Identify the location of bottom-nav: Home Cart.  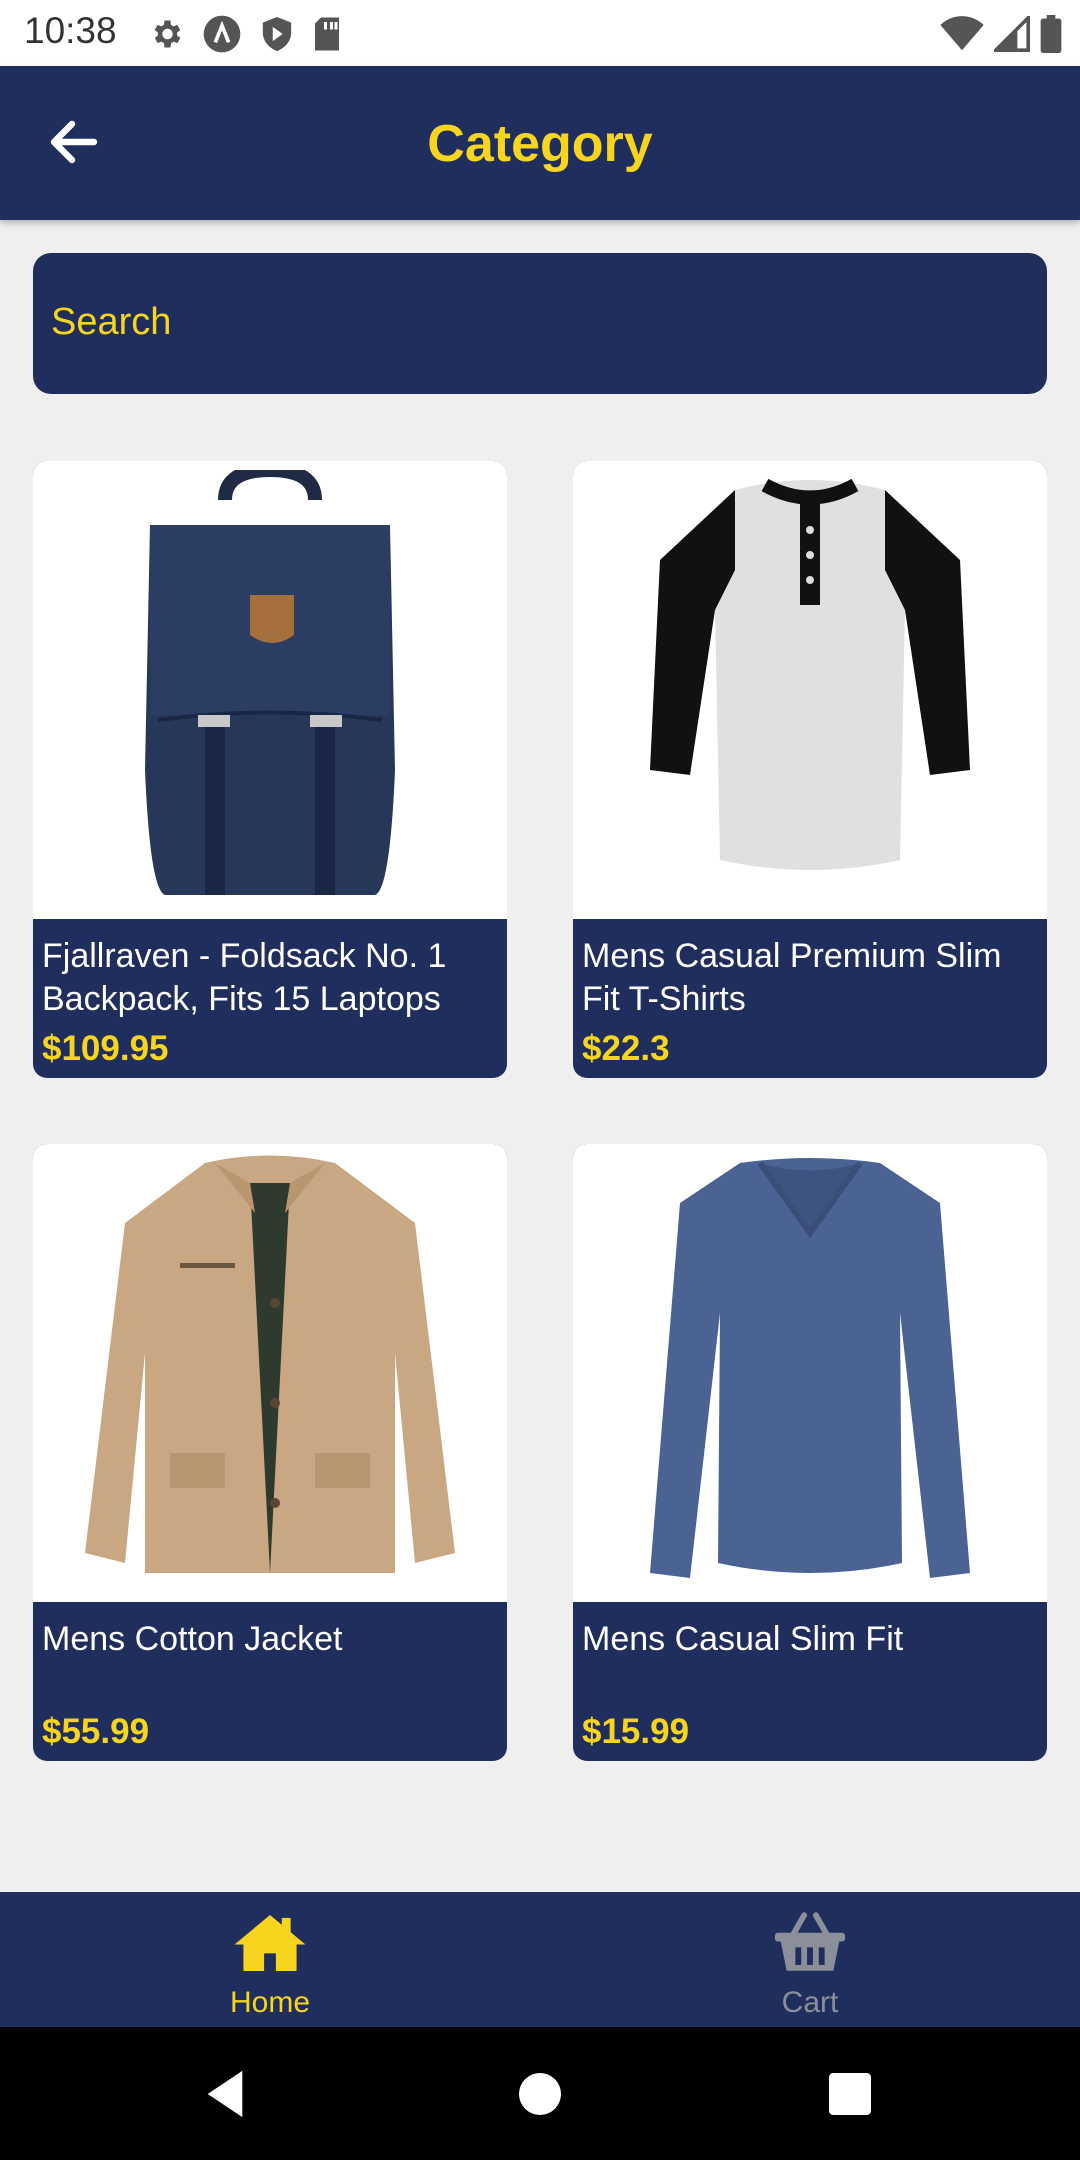
(540, 1959).